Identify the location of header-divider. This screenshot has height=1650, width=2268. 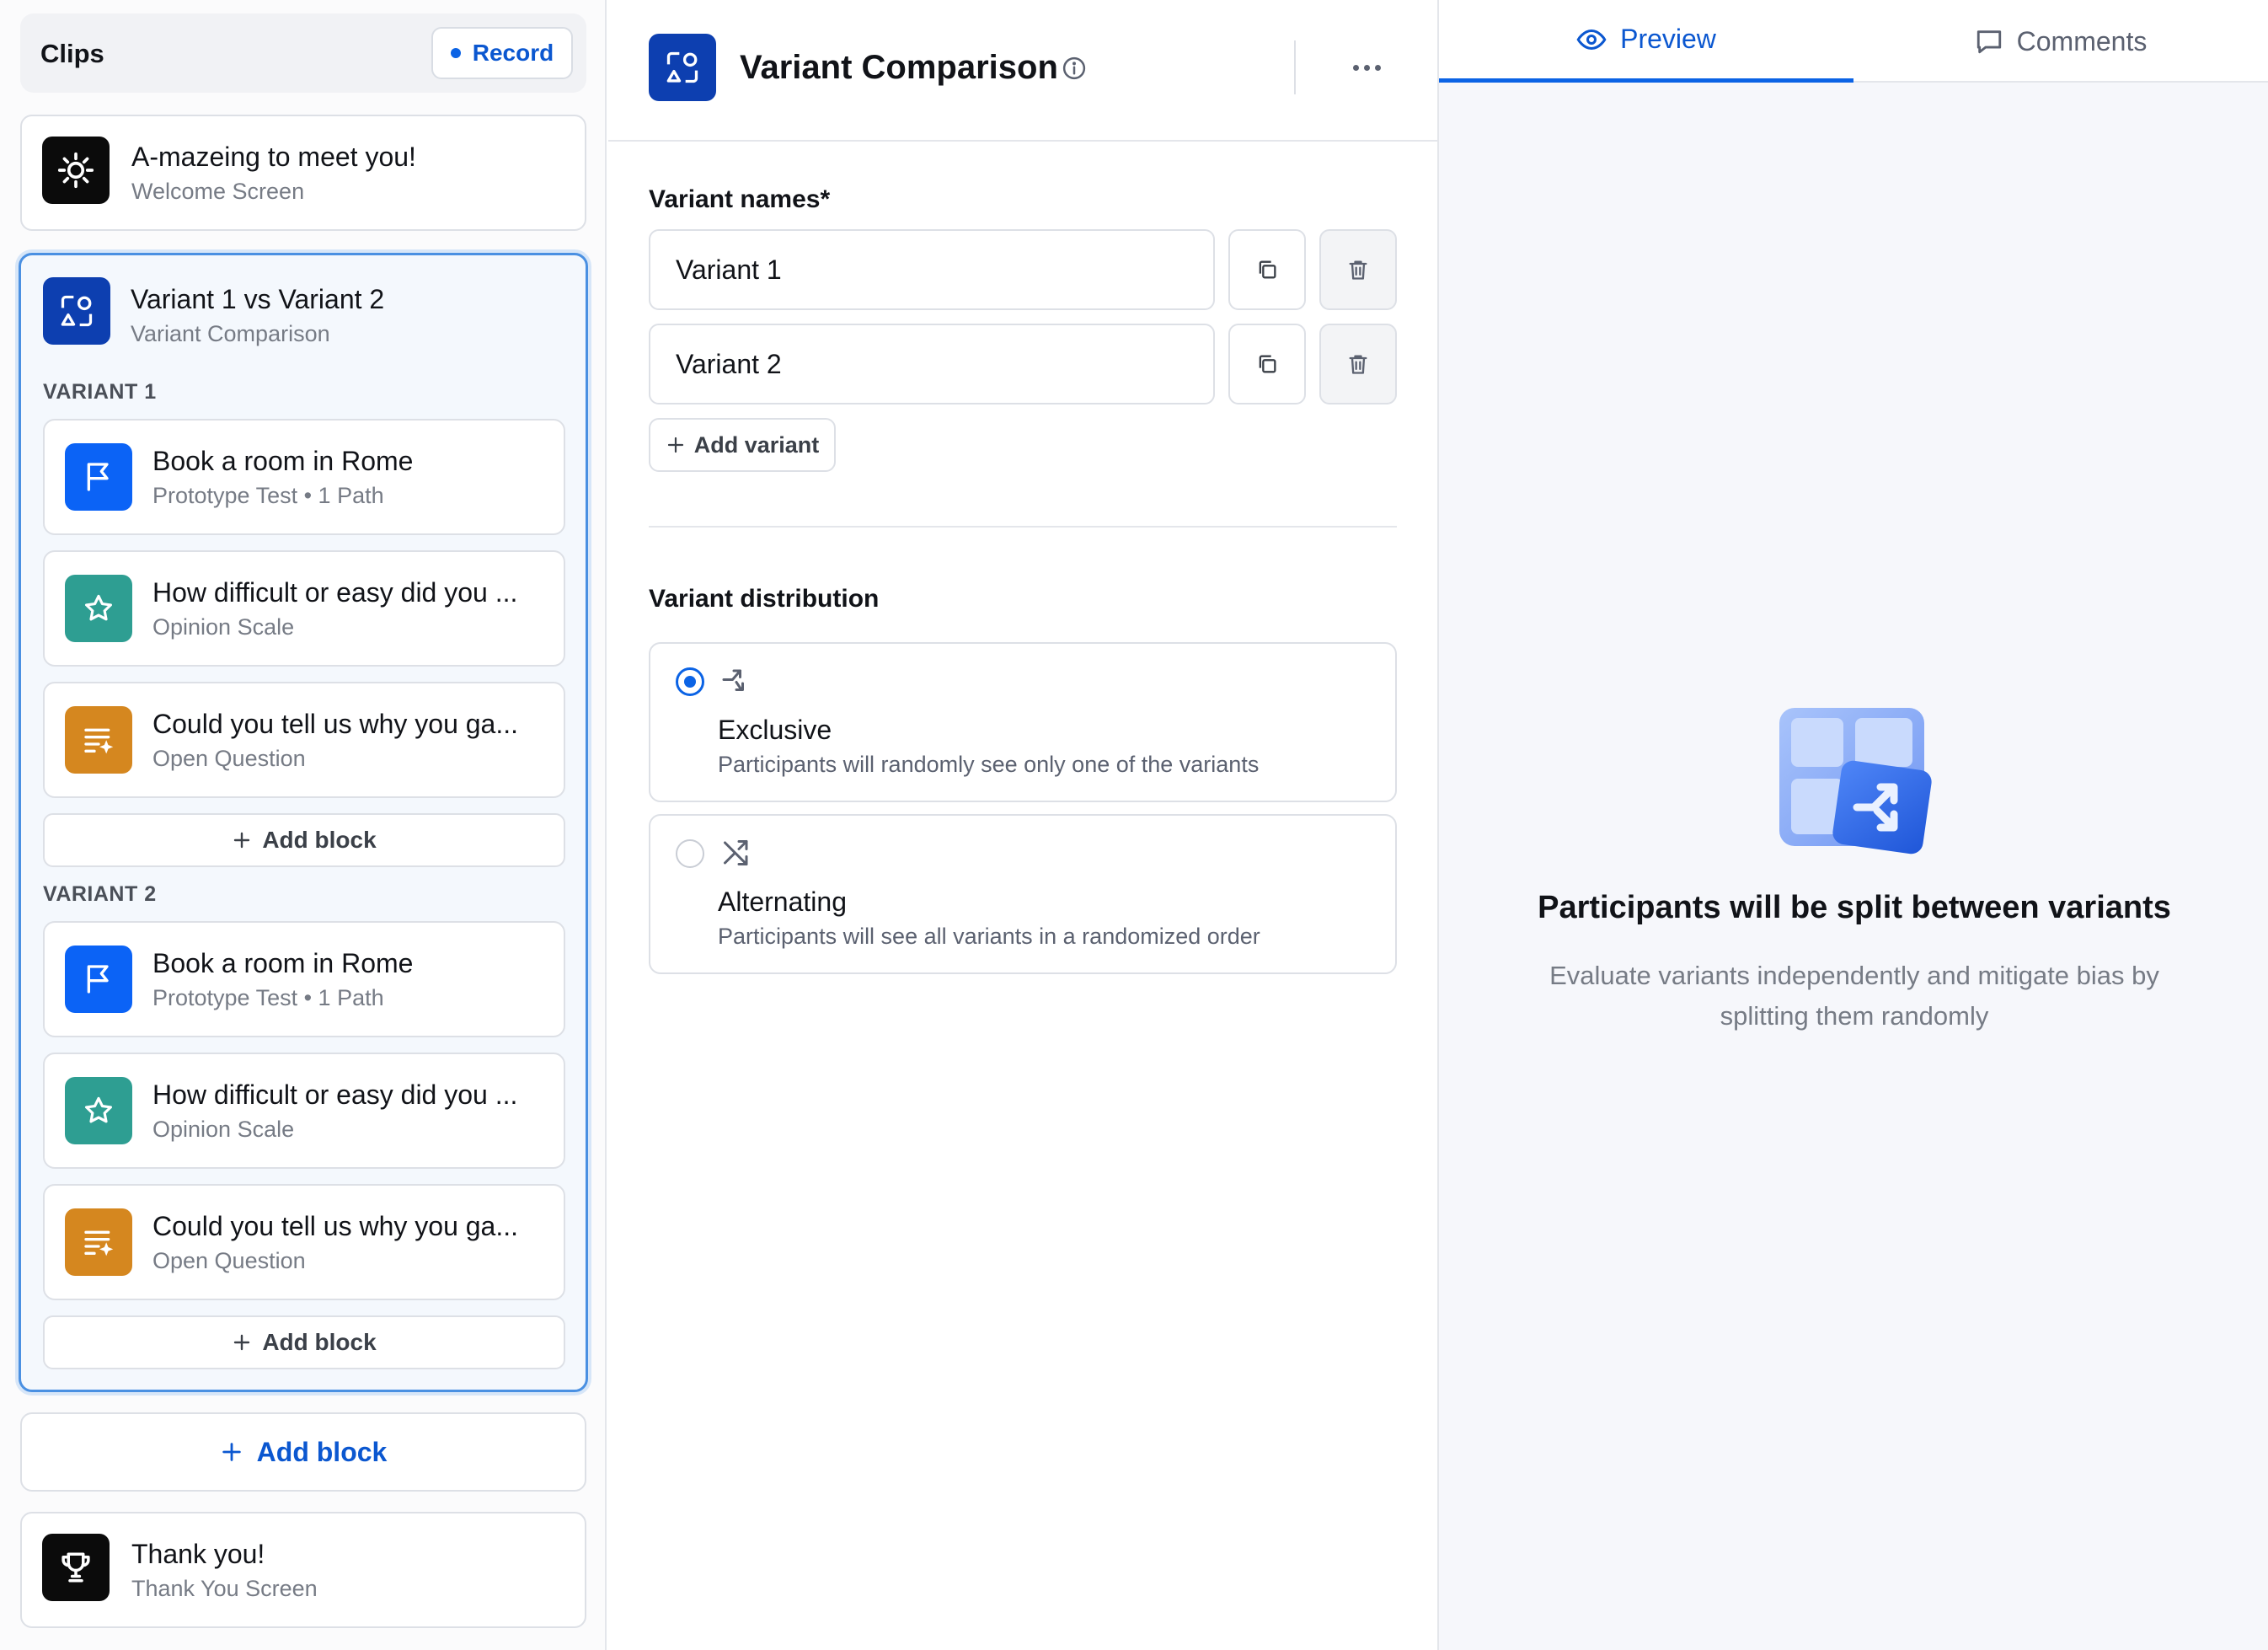
(1295, 67).